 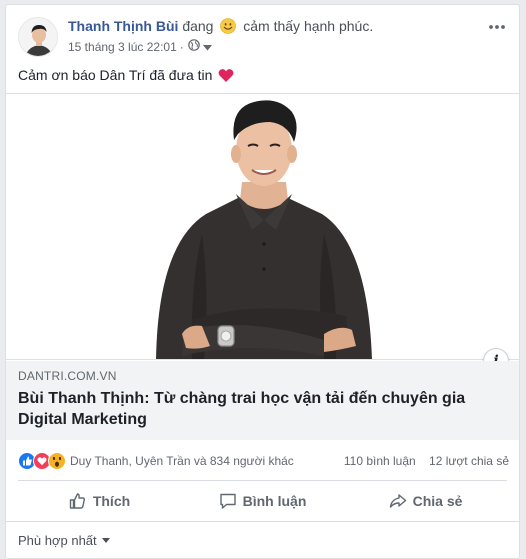 I want to click on post-message-text: Cảm ơn báo Dân Trí đã đưa tin, so click(x=115, y=75).